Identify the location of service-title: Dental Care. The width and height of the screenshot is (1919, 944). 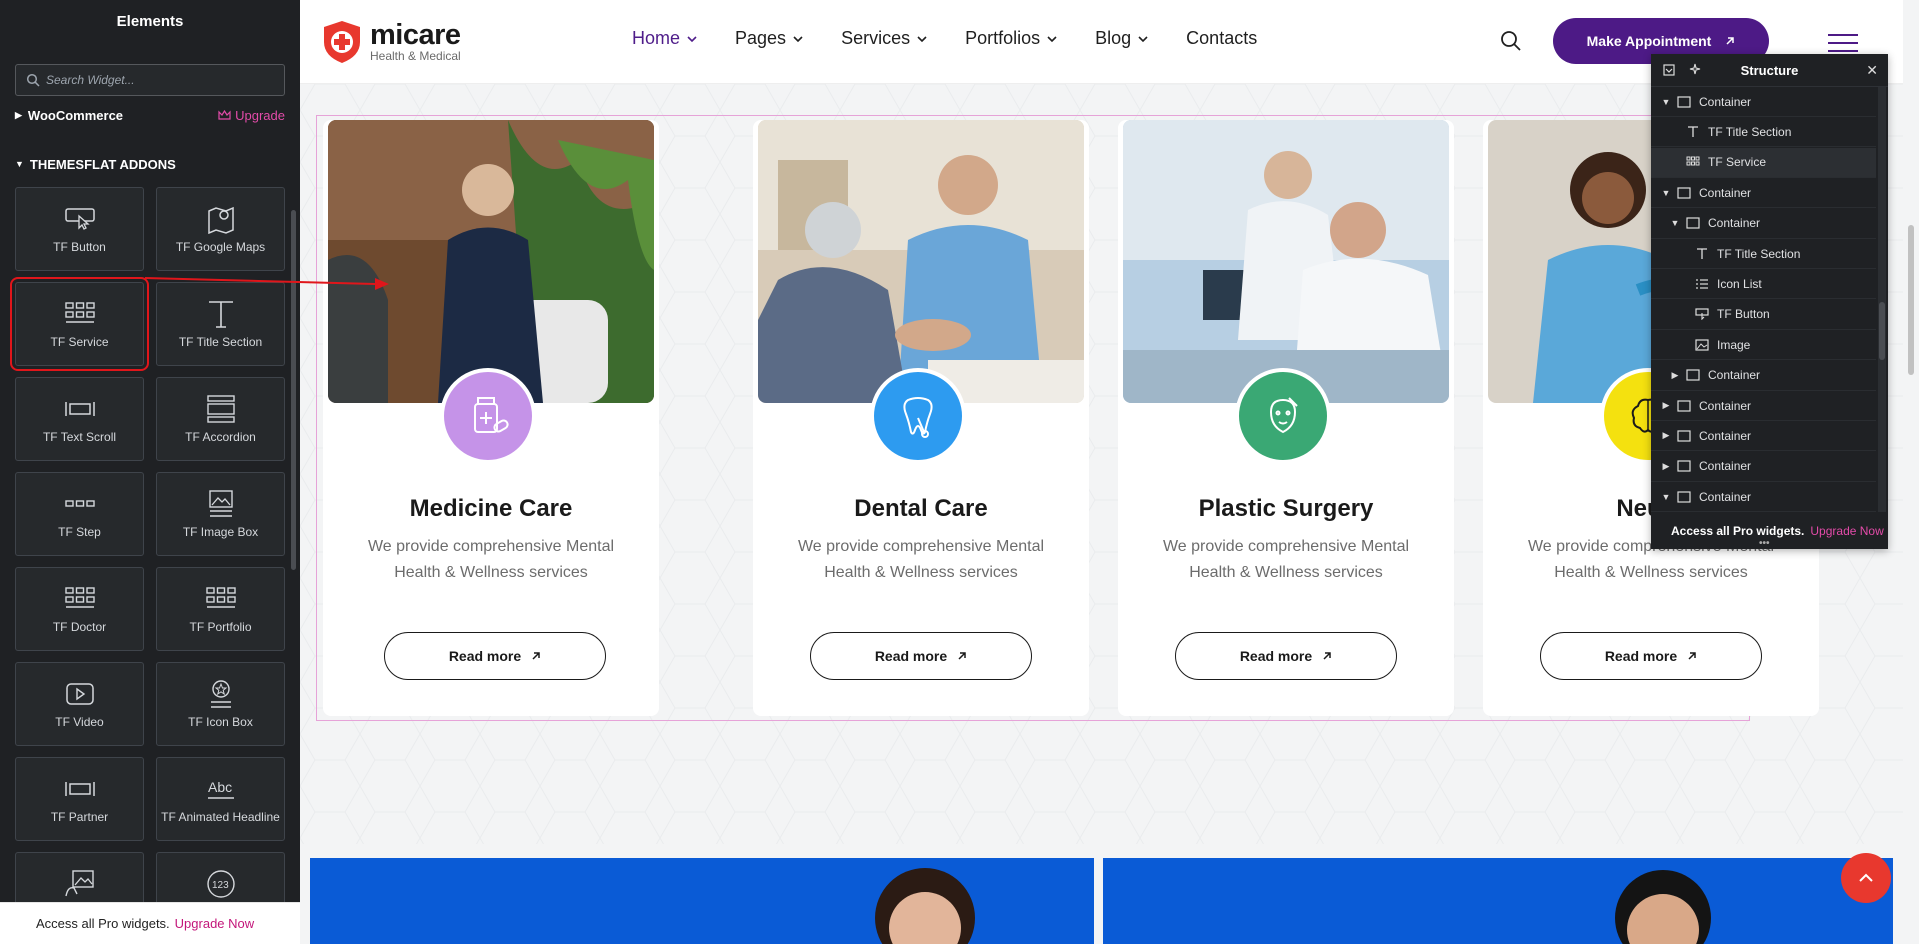
(921, 508).